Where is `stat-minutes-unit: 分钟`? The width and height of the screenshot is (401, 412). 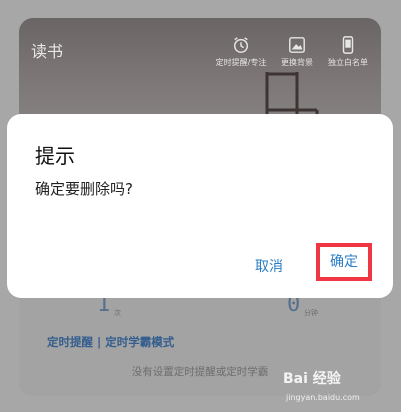
stat-minutes-unit: 分钟 is located at coordinates (311, 313).